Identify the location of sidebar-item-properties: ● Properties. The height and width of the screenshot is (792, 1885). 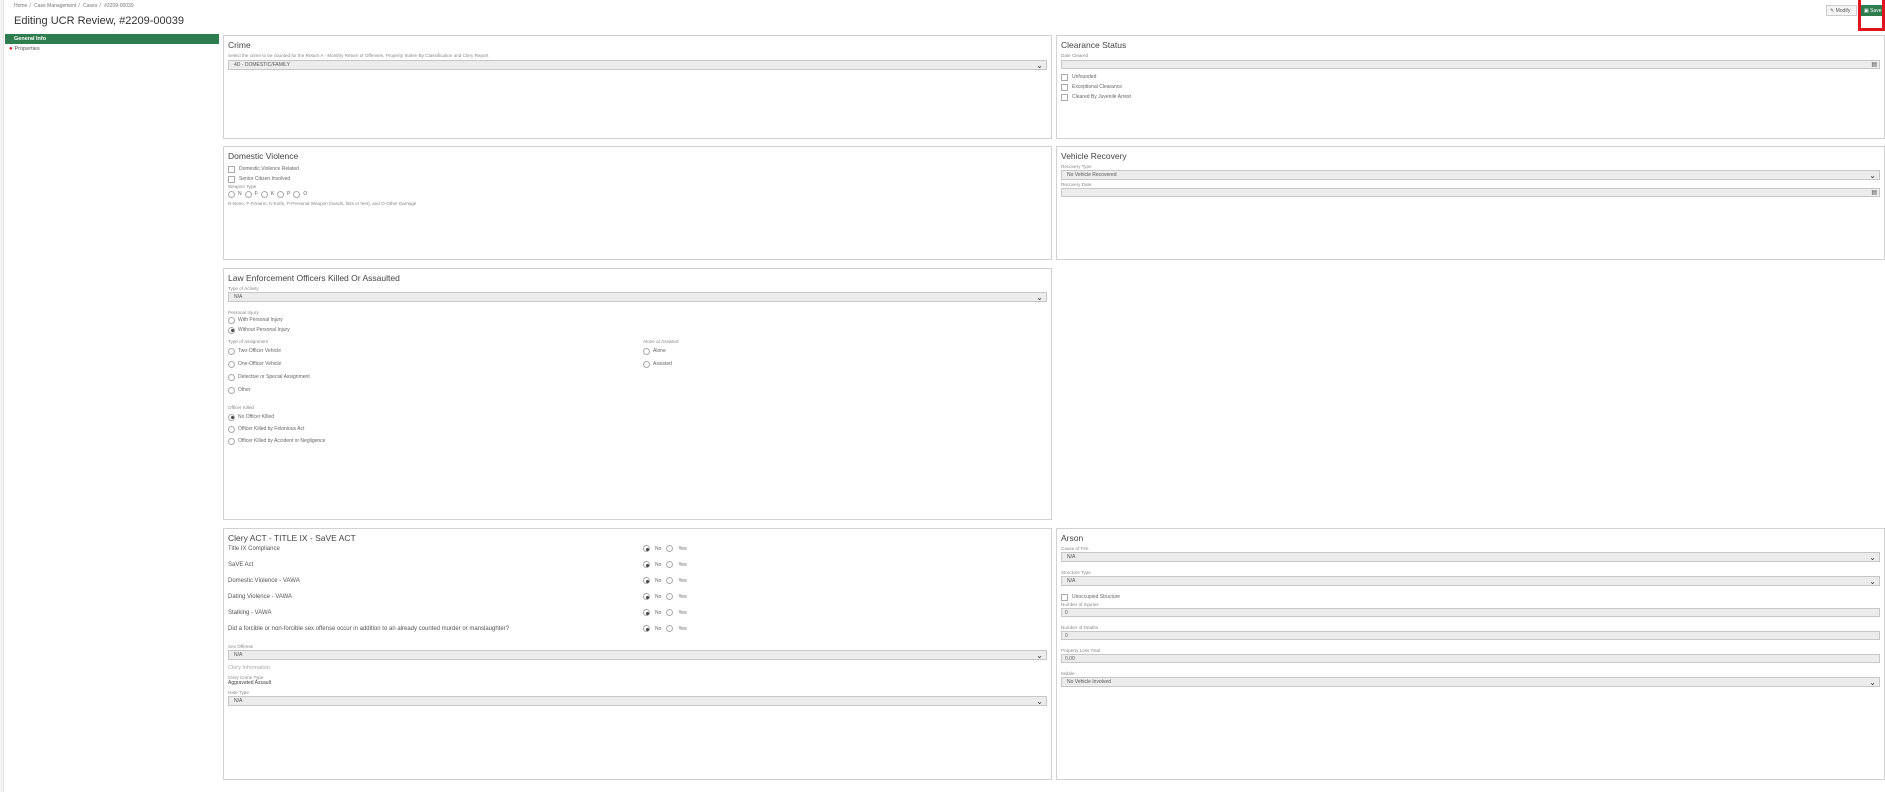
(112, 49).